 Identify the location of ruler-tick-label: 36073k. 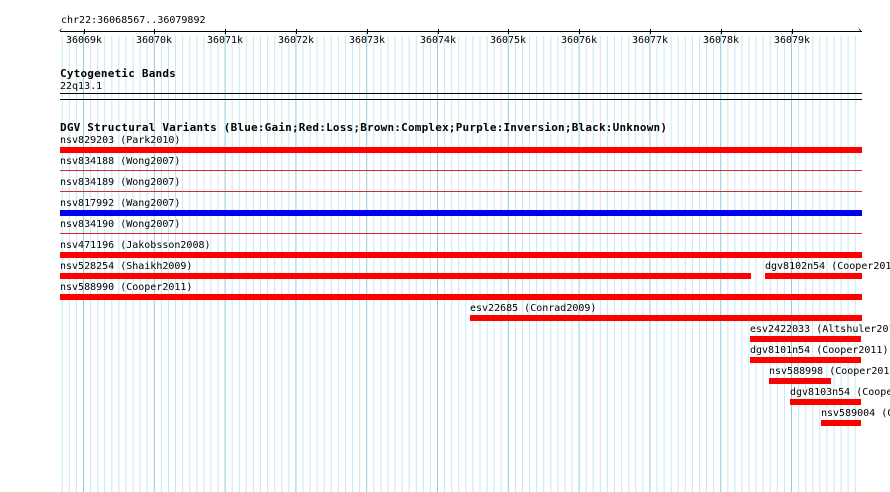
(367, 40).